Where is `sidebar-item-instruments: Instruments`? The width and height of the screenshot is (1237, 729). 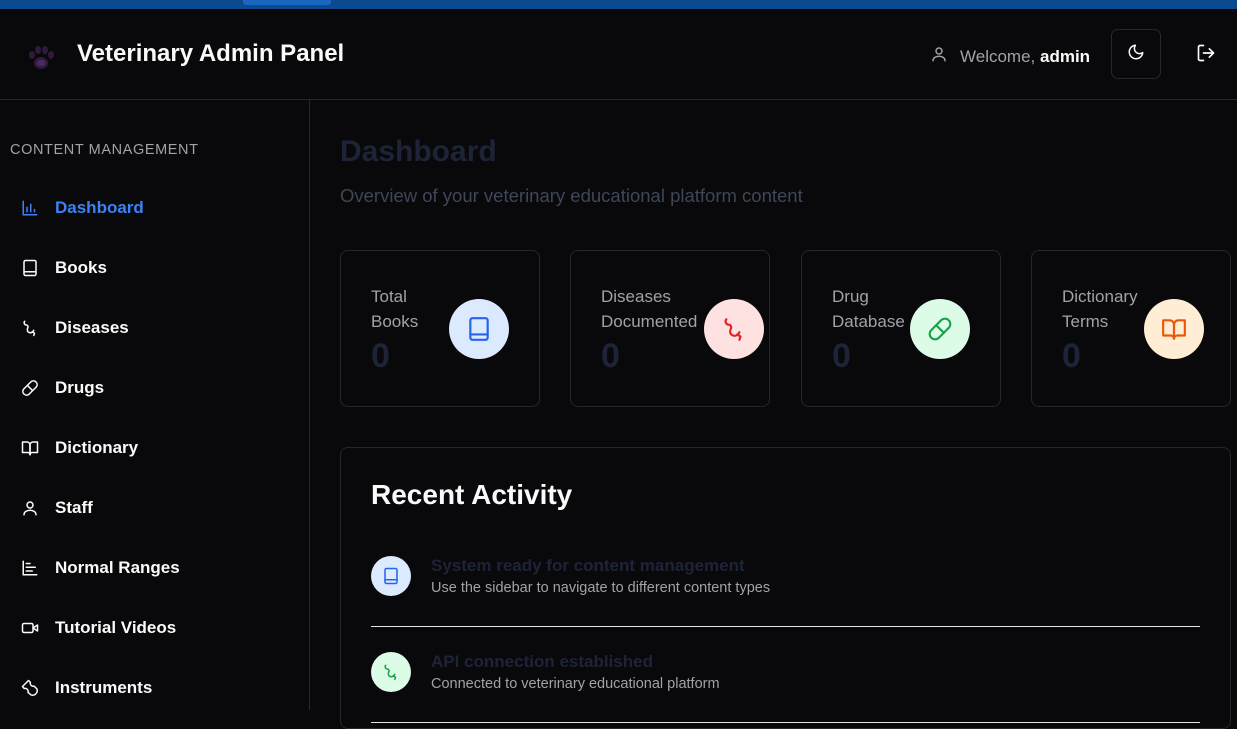
sidebar-item-instruments: Instruments is located at coordinates (155, 688).